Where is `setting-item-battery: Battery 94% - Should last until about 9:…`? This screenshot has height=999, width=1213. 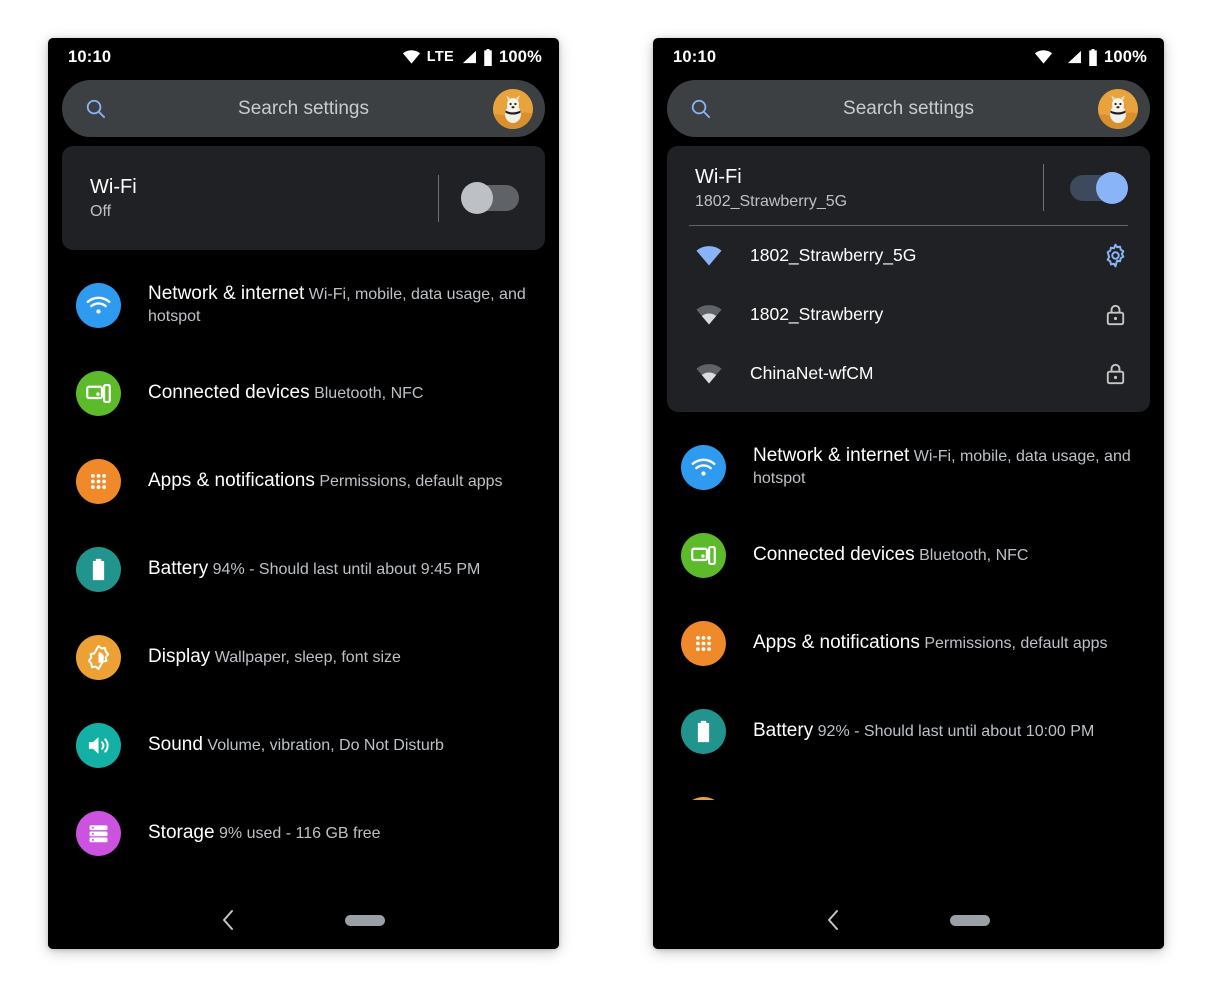
setting-item-battery: Battery 94% - Should last until about 9:… is located at coordinates (303, 569).